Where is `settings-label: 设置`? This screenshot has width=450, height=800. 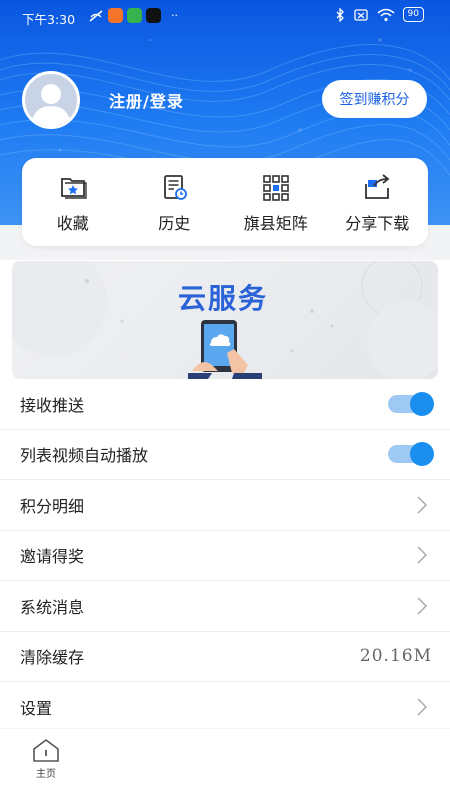 settings-label: 设置 is located at coordinates (36, 708).